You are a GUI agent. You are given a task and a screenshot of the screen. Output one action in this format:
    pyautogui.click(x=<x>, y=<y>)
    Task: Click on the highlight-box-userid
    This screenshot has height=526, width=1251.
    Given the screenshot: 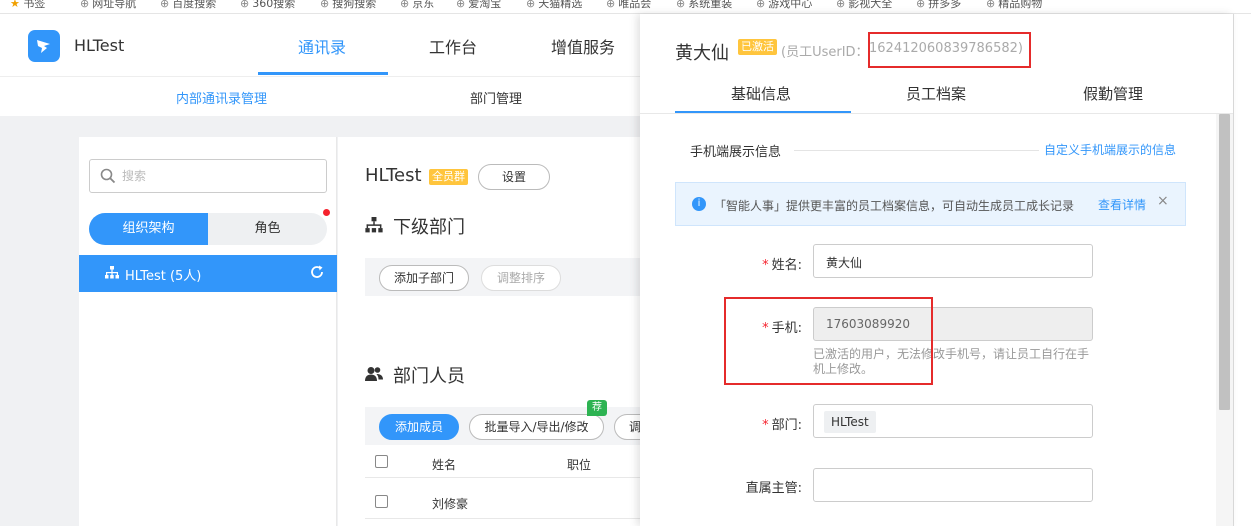 What is the action you would take?
    pyautogui.click(x=949, y=50)
    